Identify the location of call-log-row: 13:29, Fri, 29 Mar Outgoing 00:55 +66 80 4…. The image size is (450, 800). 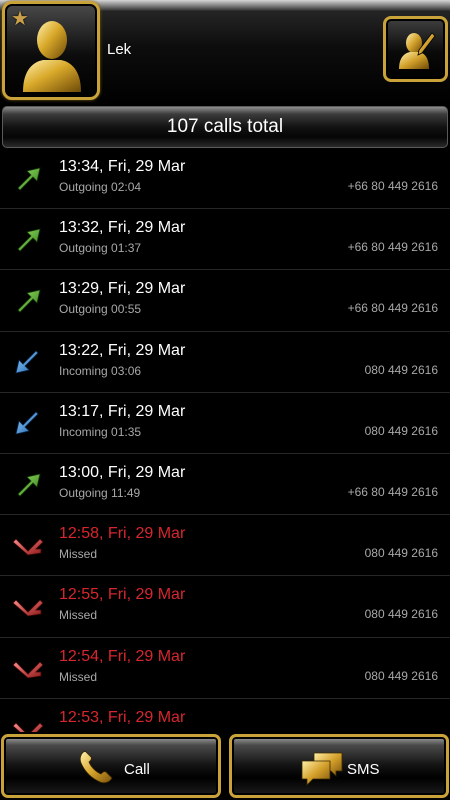
(225, 301).